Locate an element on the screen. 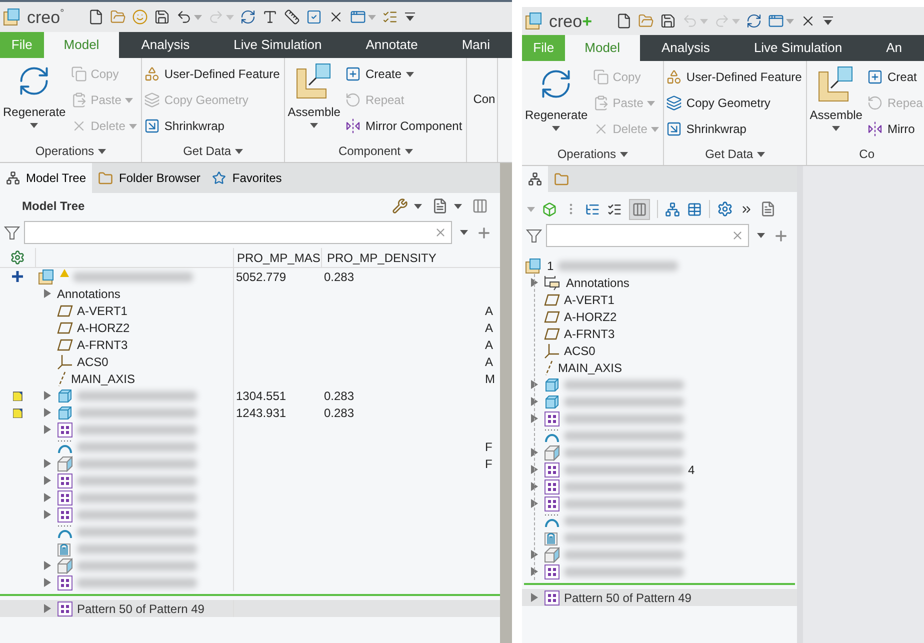 This screenshot has height=643, width=924. panel-tab is located at coordinates (535, 179).